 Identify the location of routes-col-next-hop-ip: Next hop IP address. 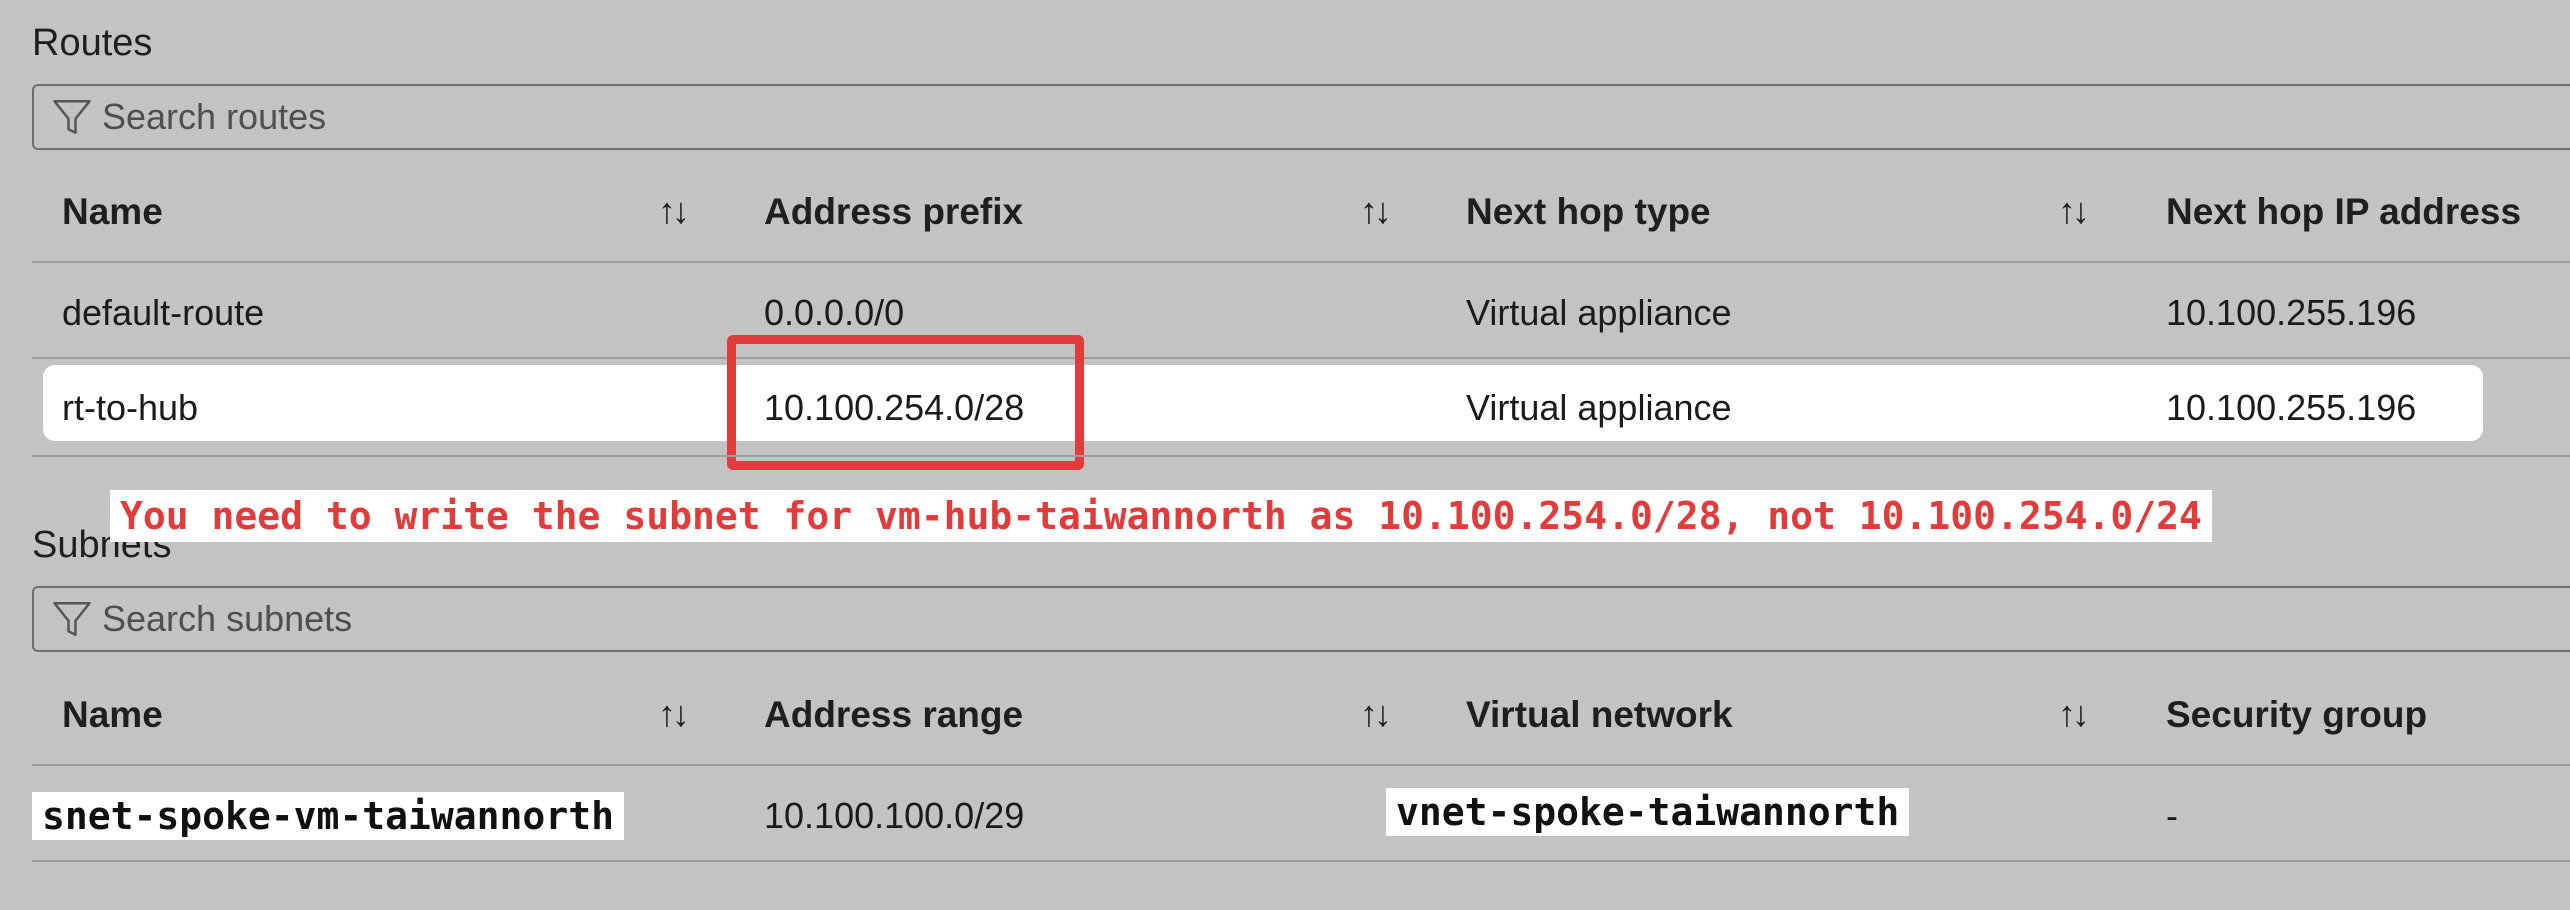
(2343, 211).